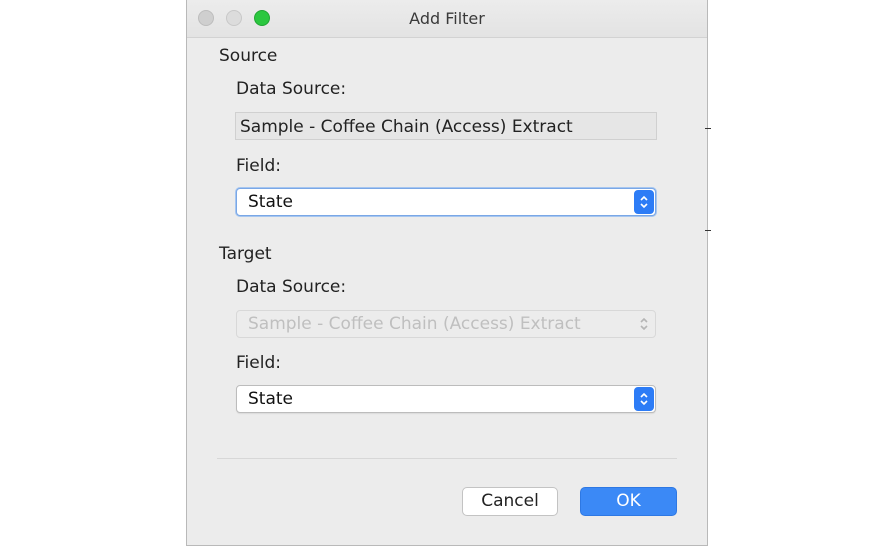 The width and height of the screenshot is (891, 546). What do you see at coordinates (258, 363) in the screenshot?
I see `target-field-label: Field:` at bounding box center [258, 363].